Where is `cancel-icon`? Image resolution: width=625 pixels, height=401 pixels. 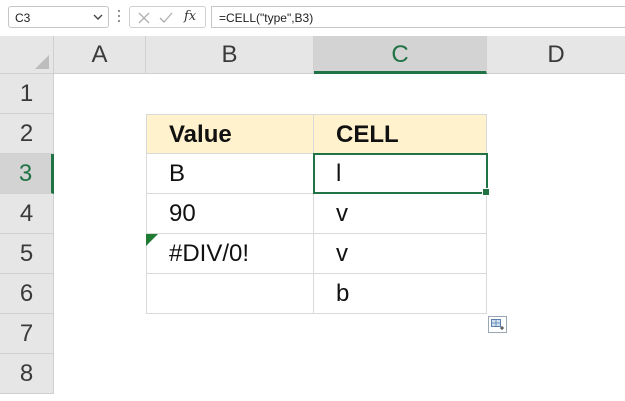
cancel-icon is located at coordinates (144, 18).